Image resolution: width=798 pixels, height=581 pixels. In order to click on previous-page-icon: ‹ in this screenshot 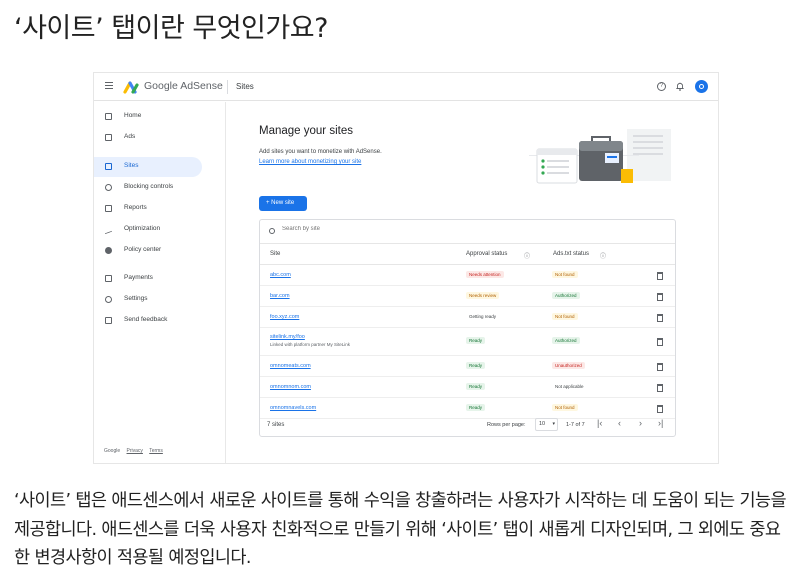, I will do `click(619, 423)`.